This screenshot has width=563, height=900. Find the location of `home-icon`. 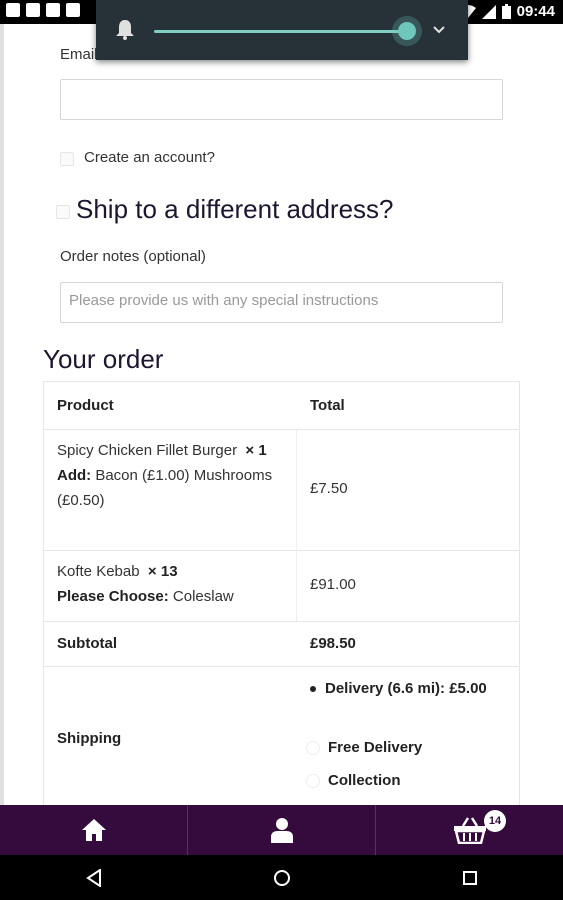

home-icon is located at coordinates (93, 830).